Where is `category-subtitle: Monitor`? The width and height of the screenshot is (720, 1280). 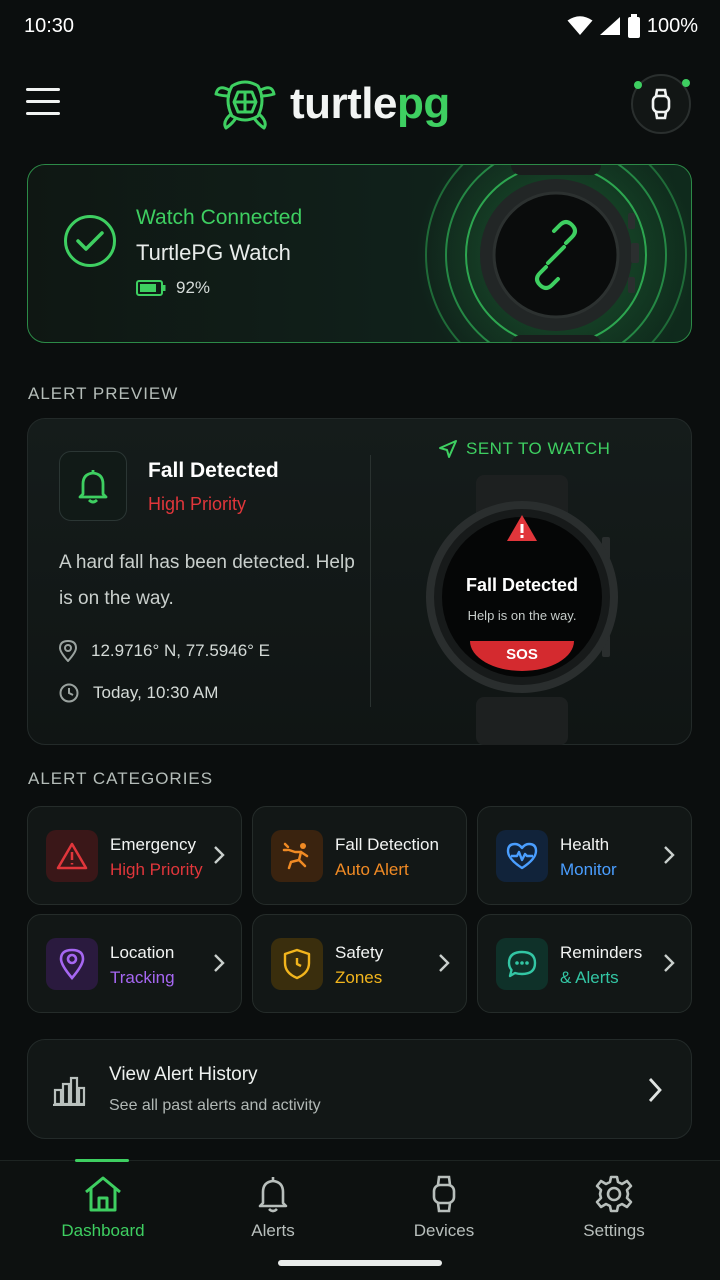
category-subtitle: Monitor is located at coordinates (588, 869).